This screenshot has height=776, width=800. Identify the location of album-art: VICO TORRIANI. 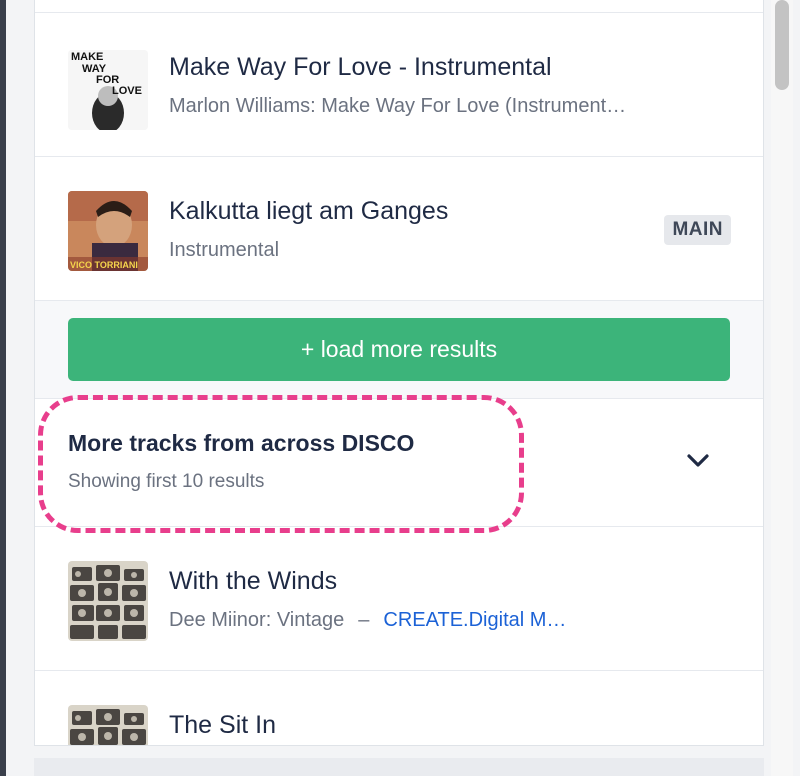
(108, 231).